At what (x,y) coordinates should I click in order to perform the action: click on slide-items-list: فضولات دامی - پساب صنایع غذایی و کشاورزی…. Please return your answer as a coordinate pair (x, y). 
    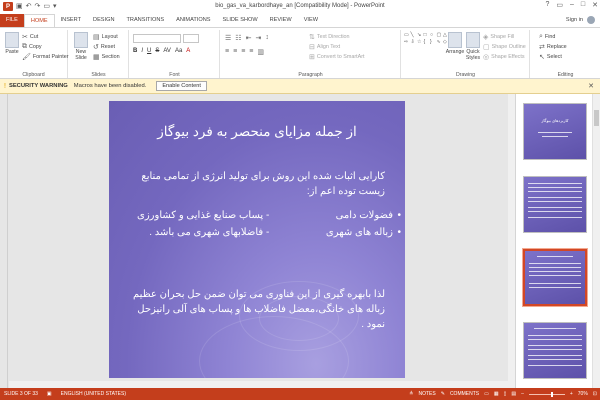
    Looking at the image, I should click on (269, 224).